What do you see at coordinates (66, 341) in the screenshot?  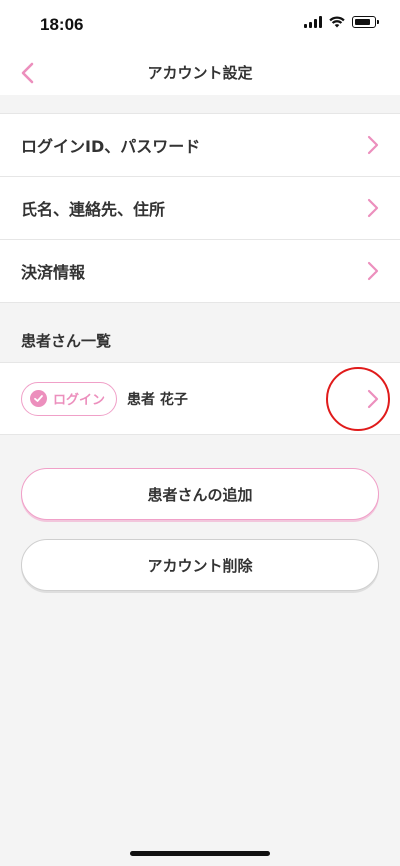 I see `patients-section-title: 患者さん一覧` at bounding box center [66, 341].